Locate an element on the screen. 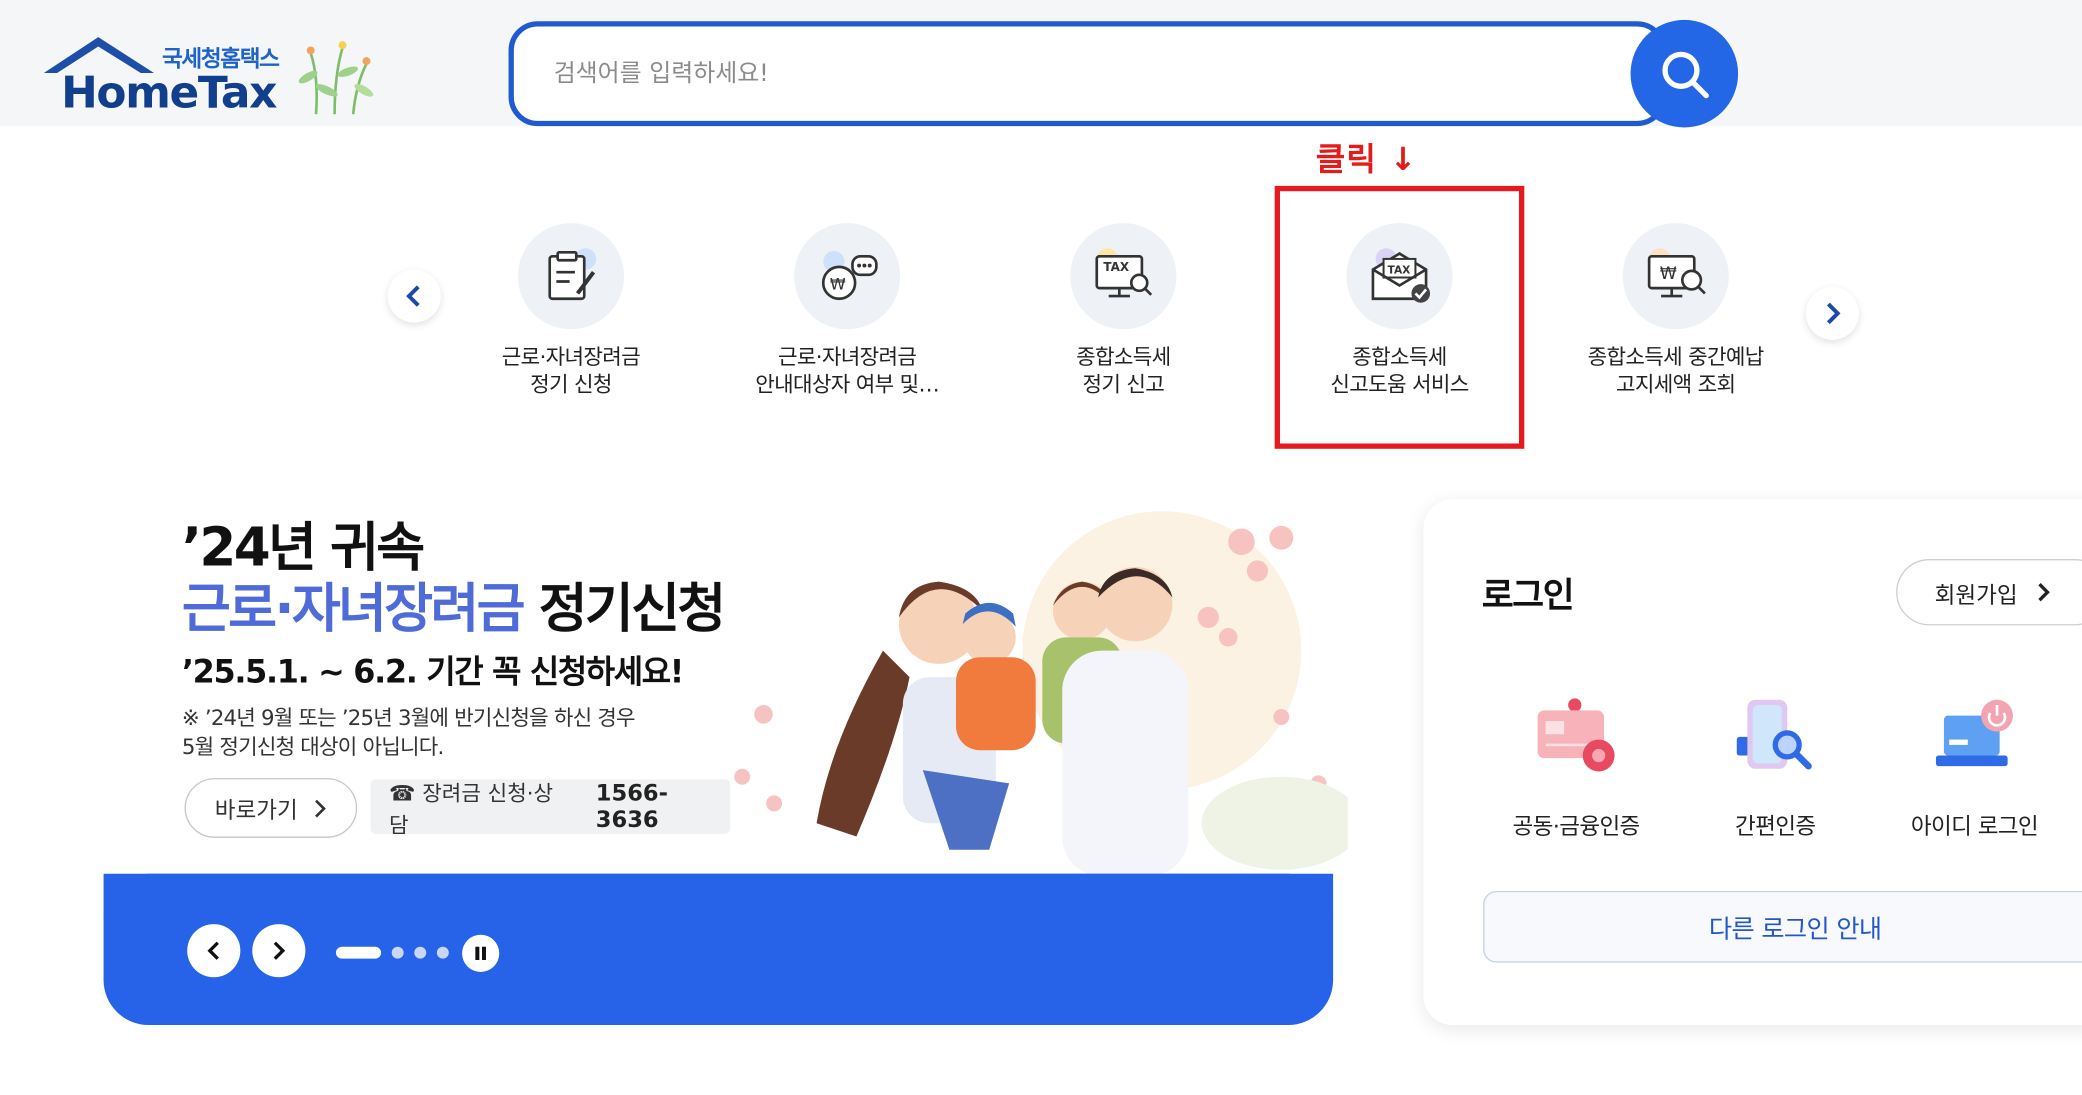 Image resolution: width=2082 pixels, height=1095 pixels. login-option-label: 아이디 로그인 is located at coordinates (1974, 827).